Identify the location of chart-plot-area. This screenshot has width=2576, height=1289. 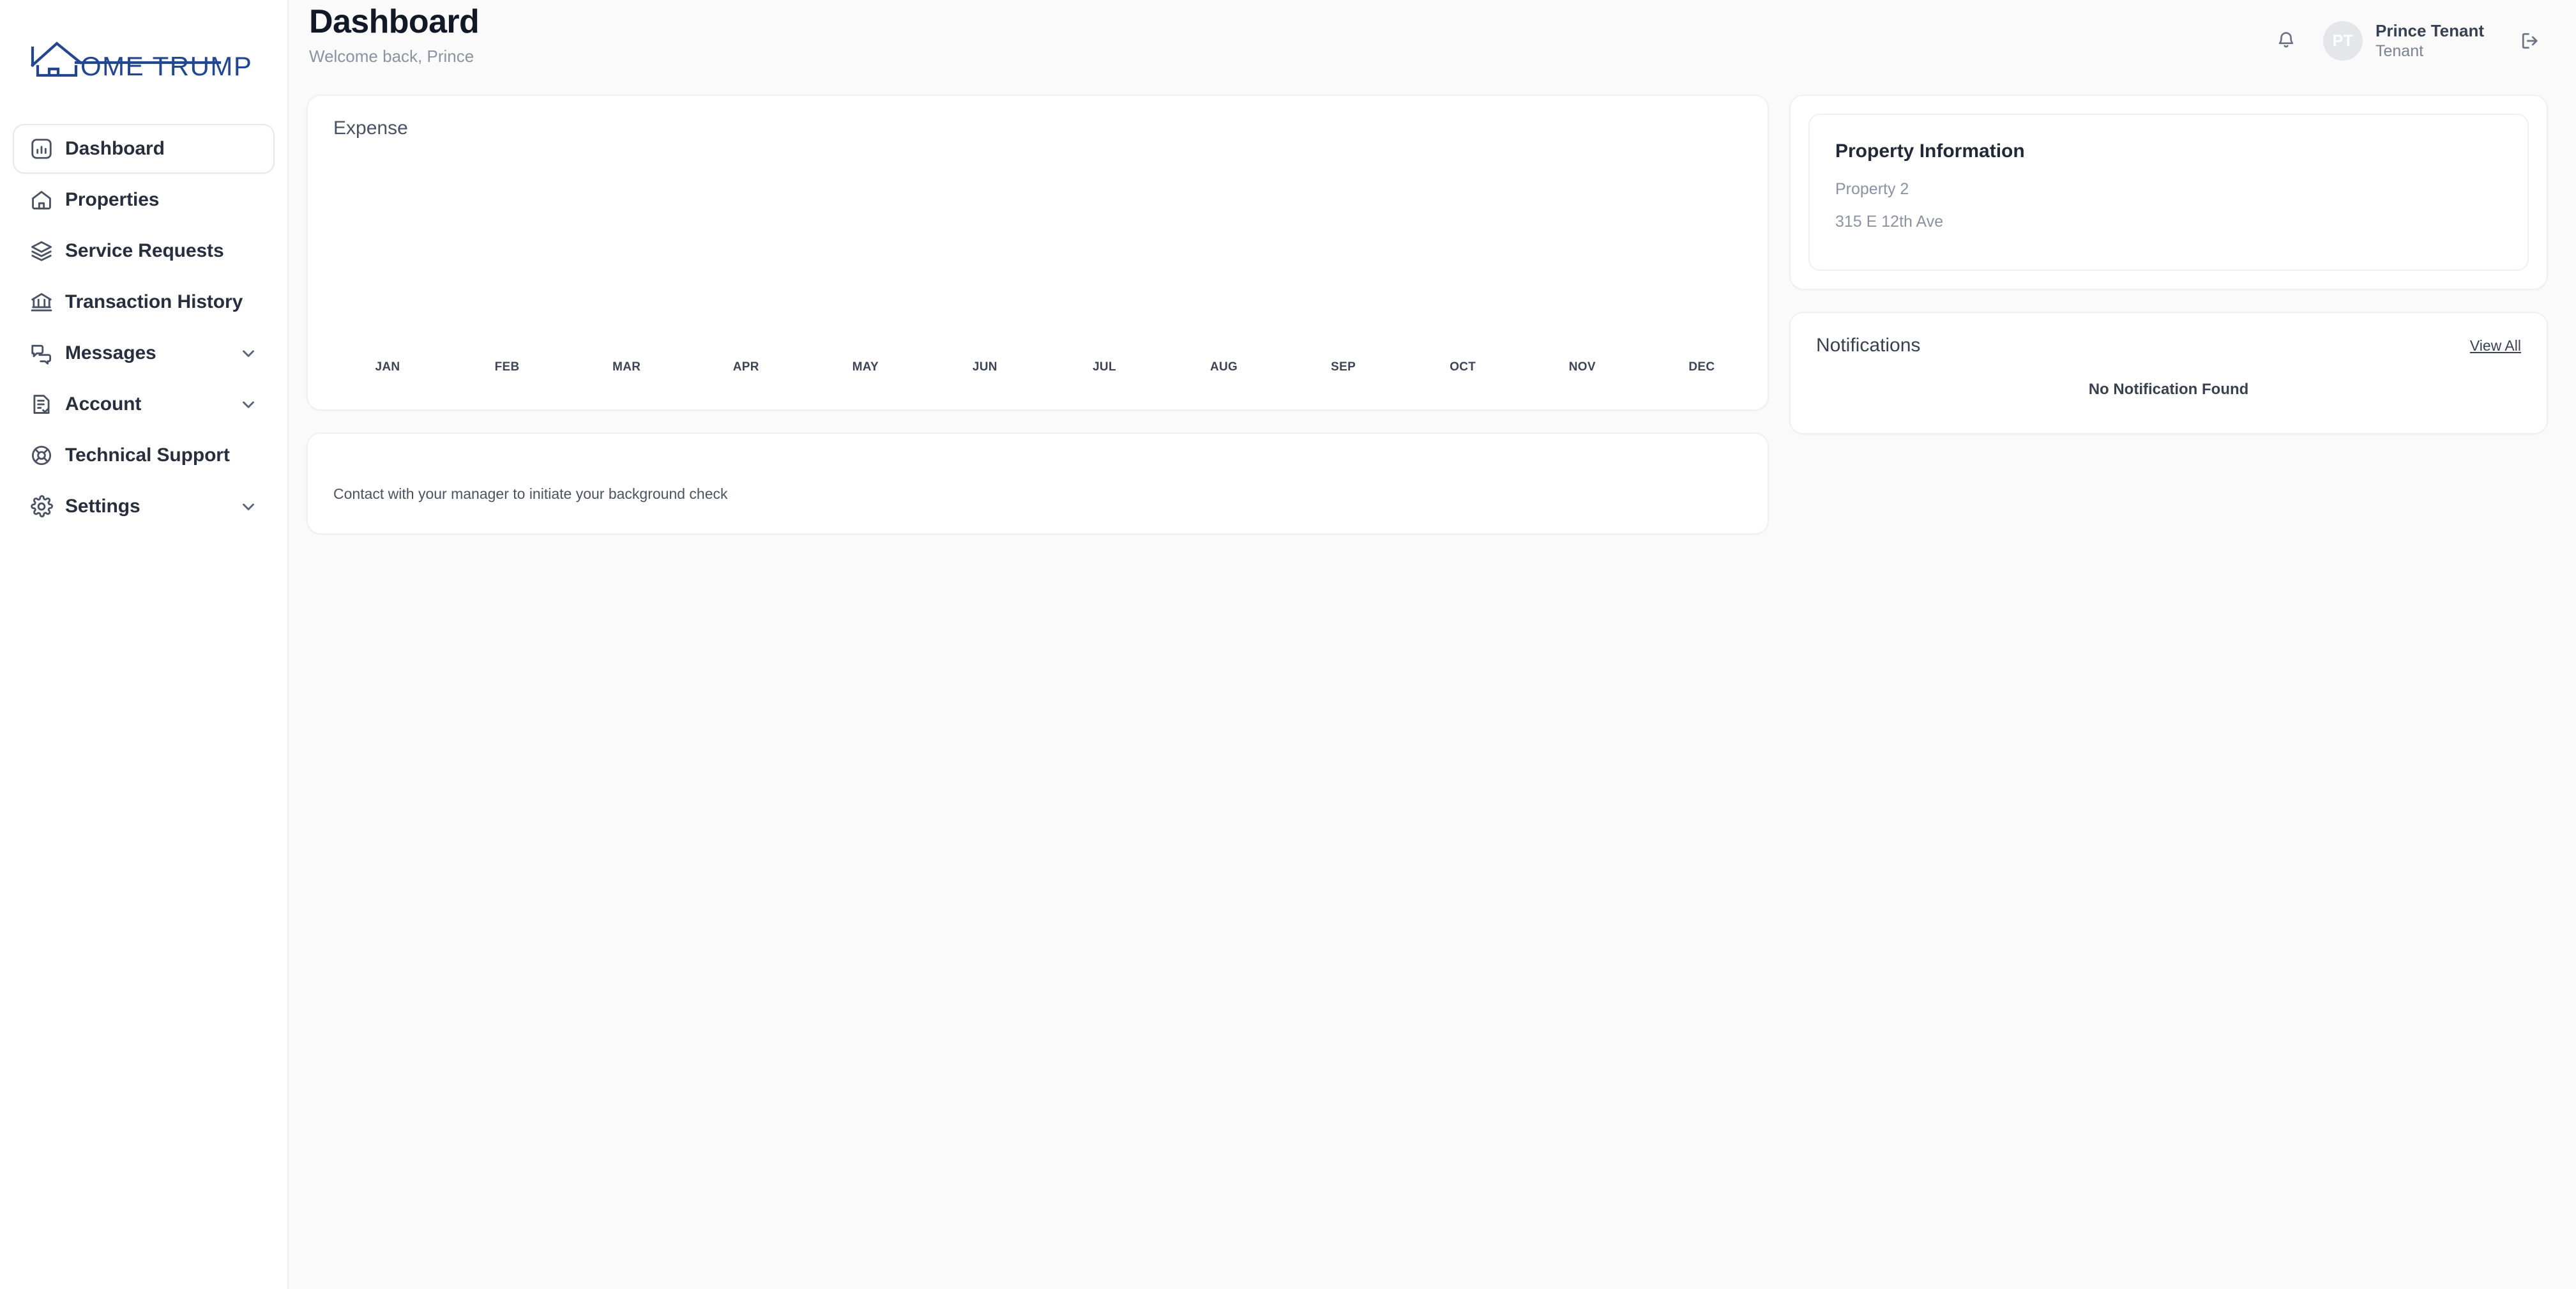
(1037, 256).